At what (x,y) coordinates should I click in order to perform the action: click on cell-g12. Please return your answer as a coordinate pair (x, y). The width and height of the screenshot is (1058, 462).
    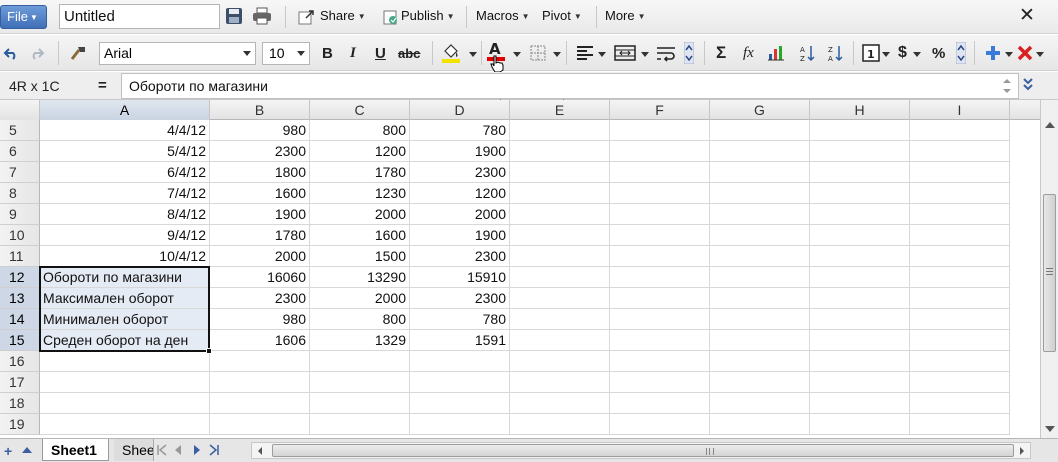
    Looking at the image, I should click on (760, 277).